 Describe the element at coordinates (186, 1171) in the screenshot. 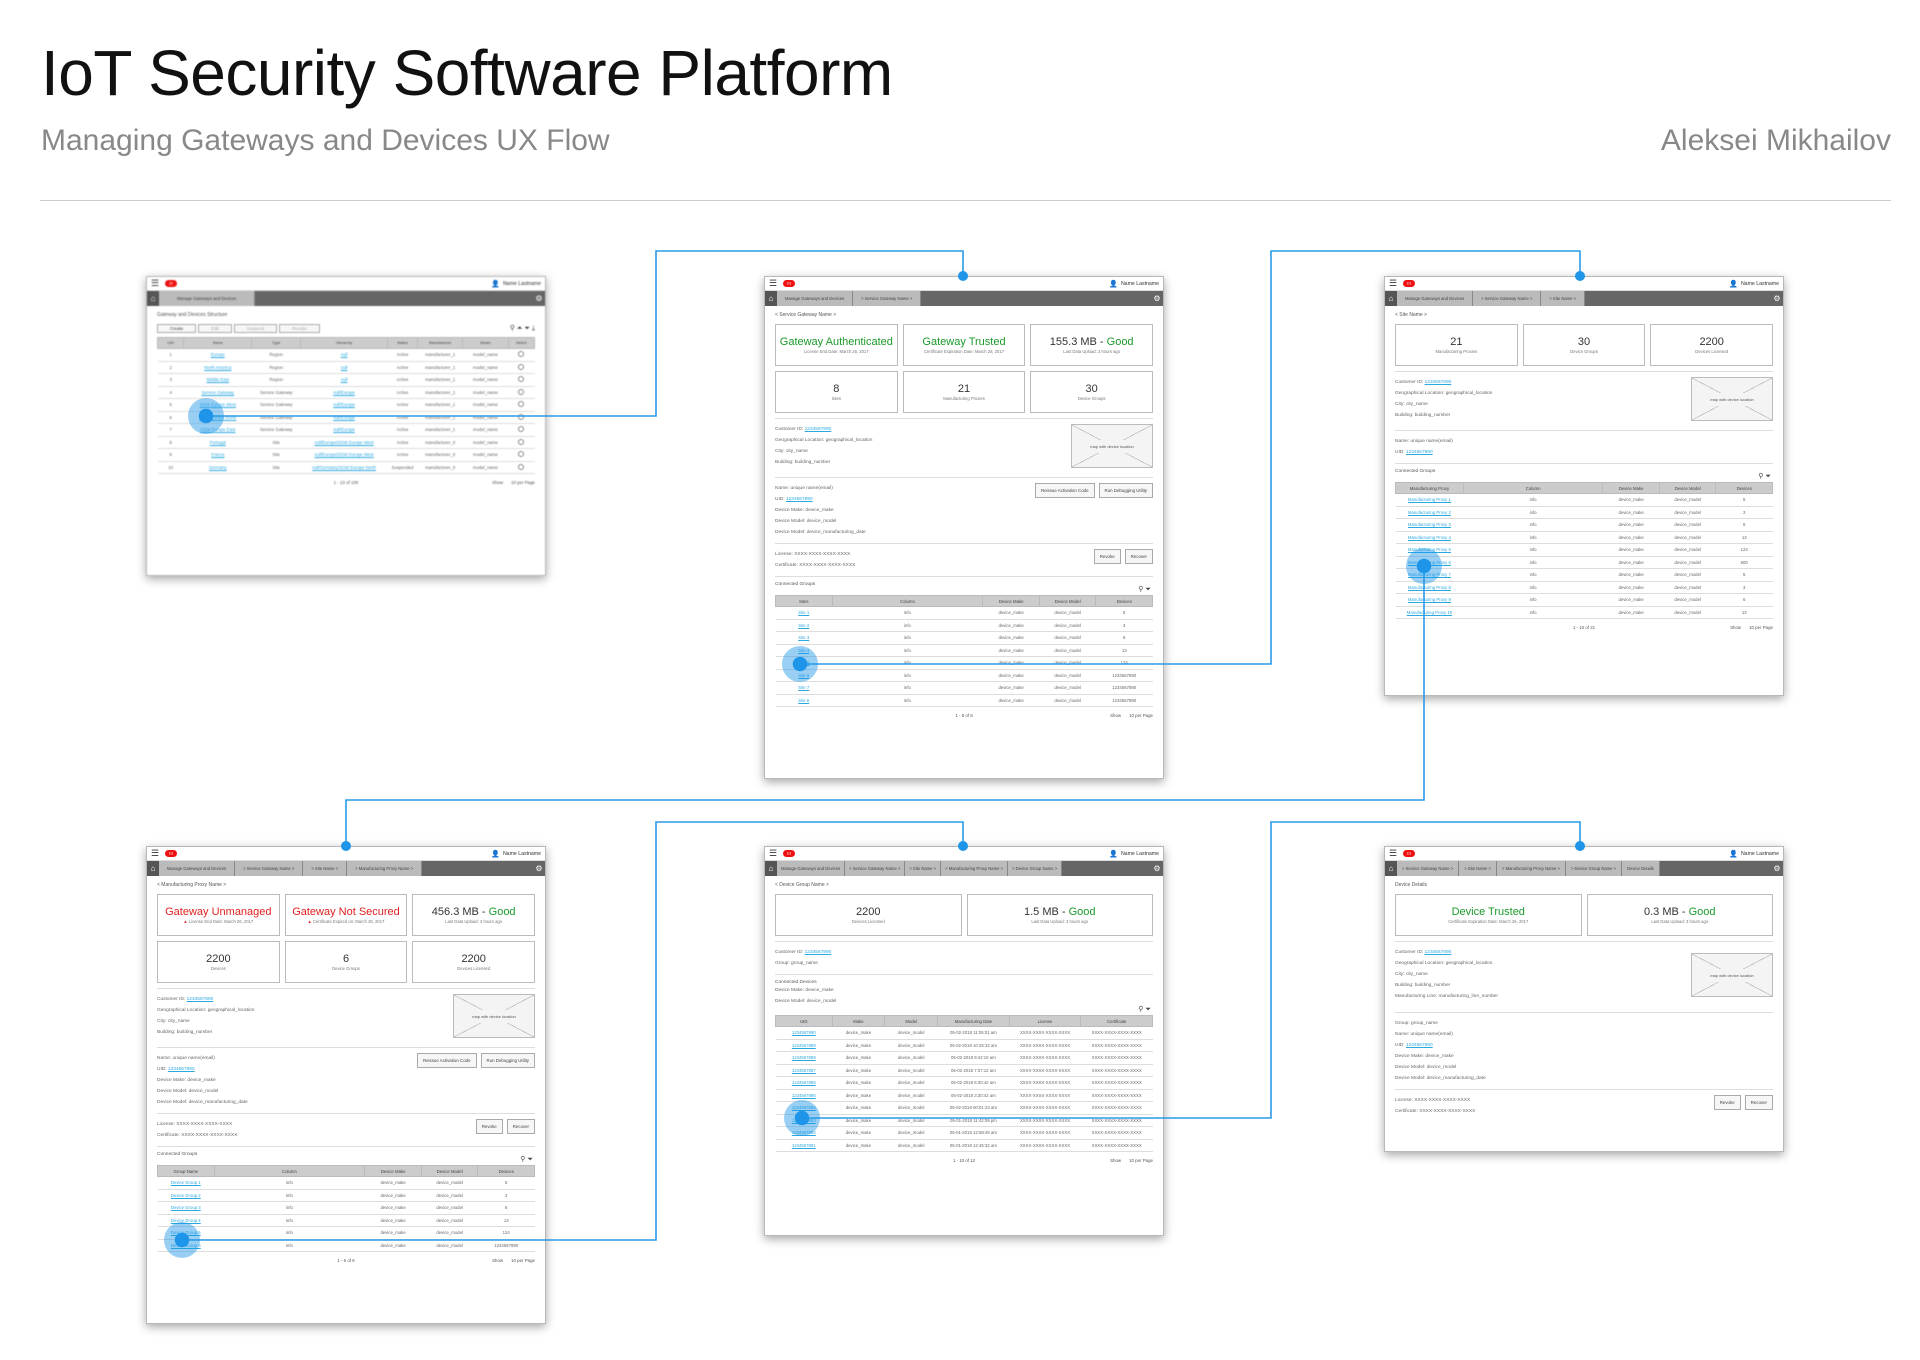

I see `col-header: Group Name` at that location.